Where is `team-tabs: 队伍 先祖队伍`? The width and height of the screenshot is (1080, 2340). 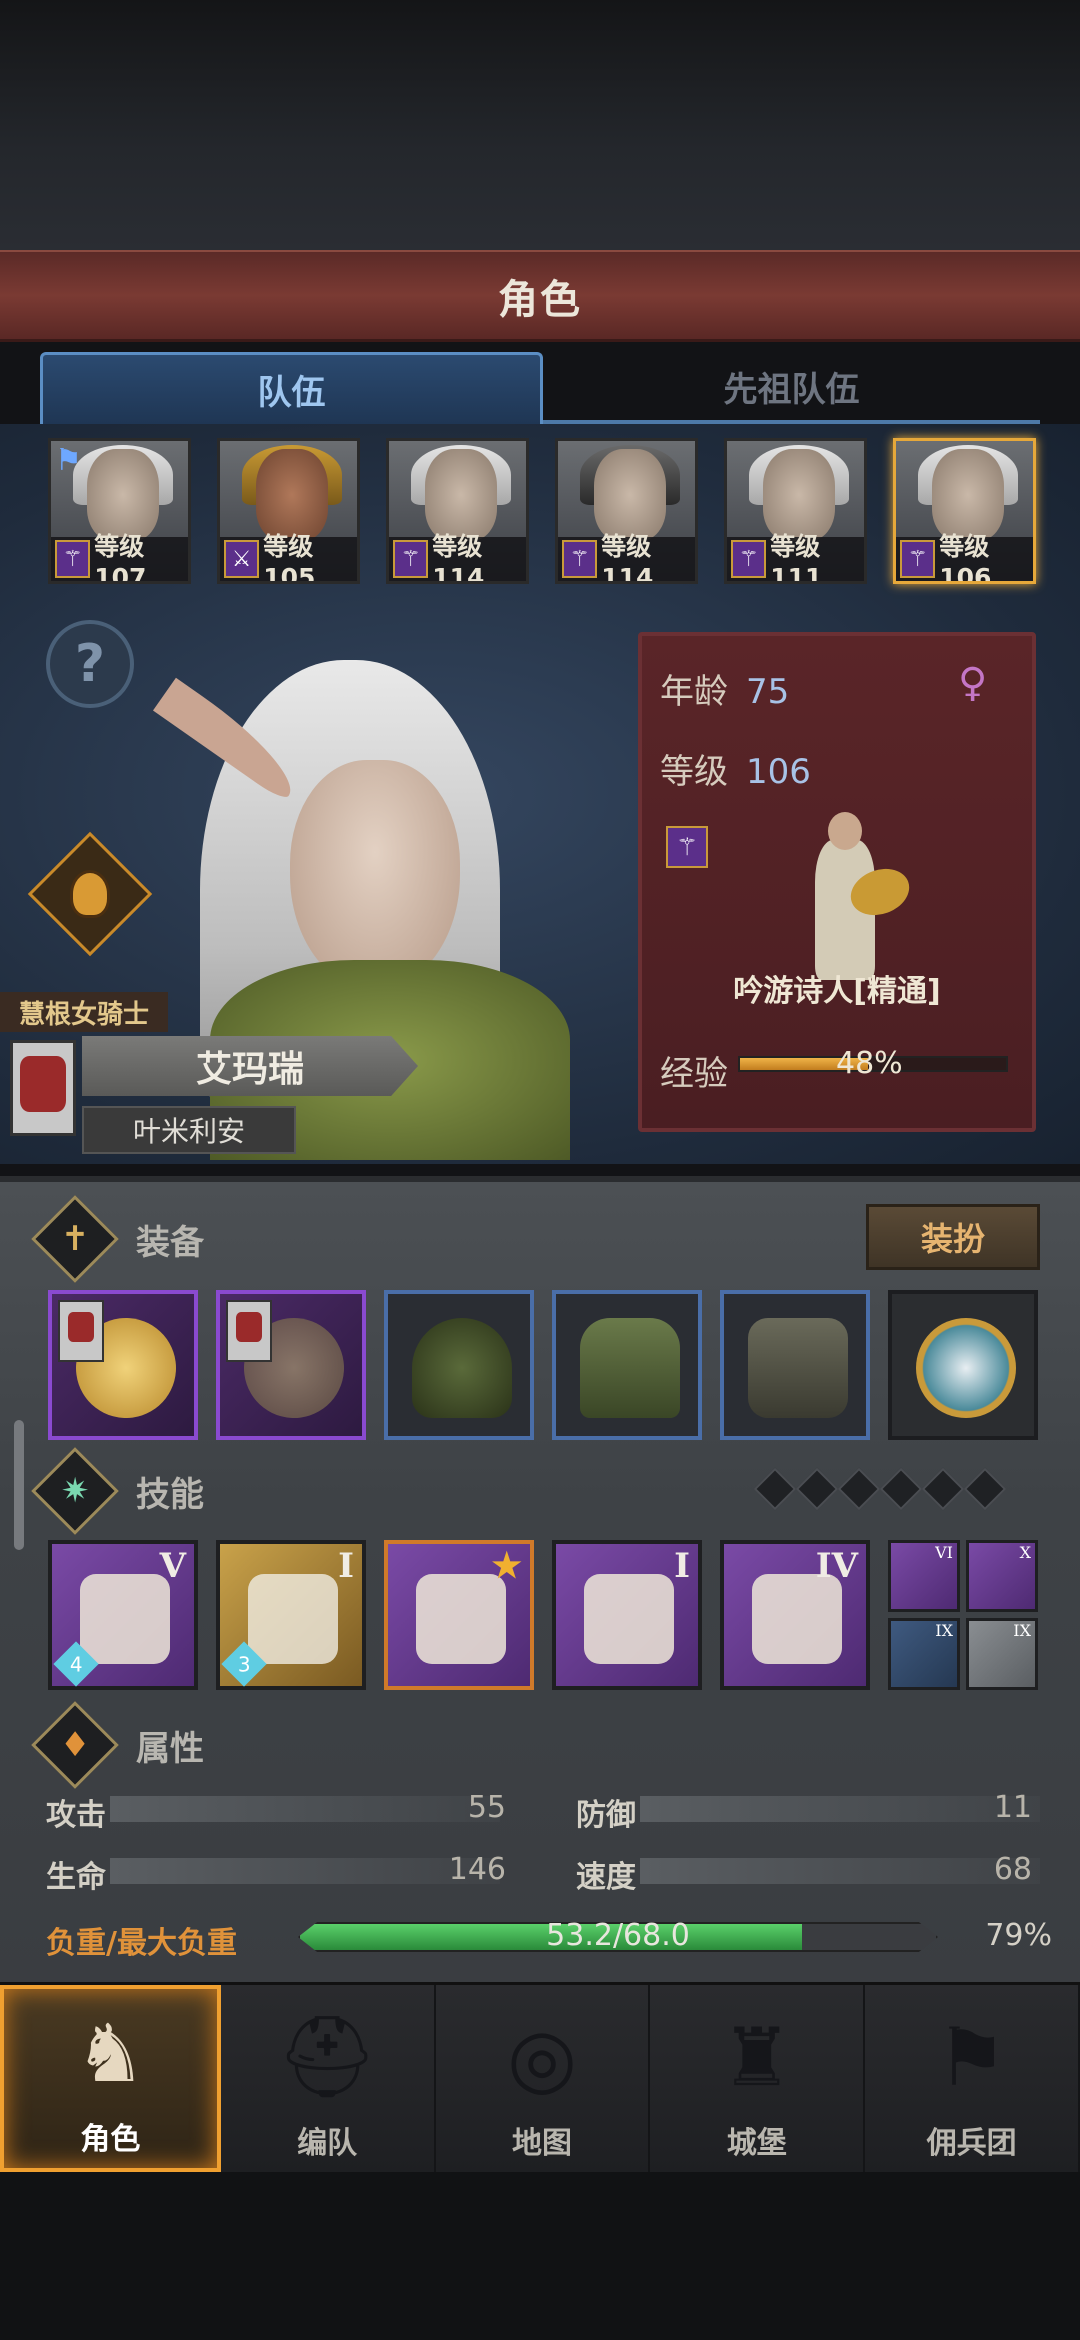
team-tabs: 队伍 先祖队伍 is located at coordinates (540, 388).